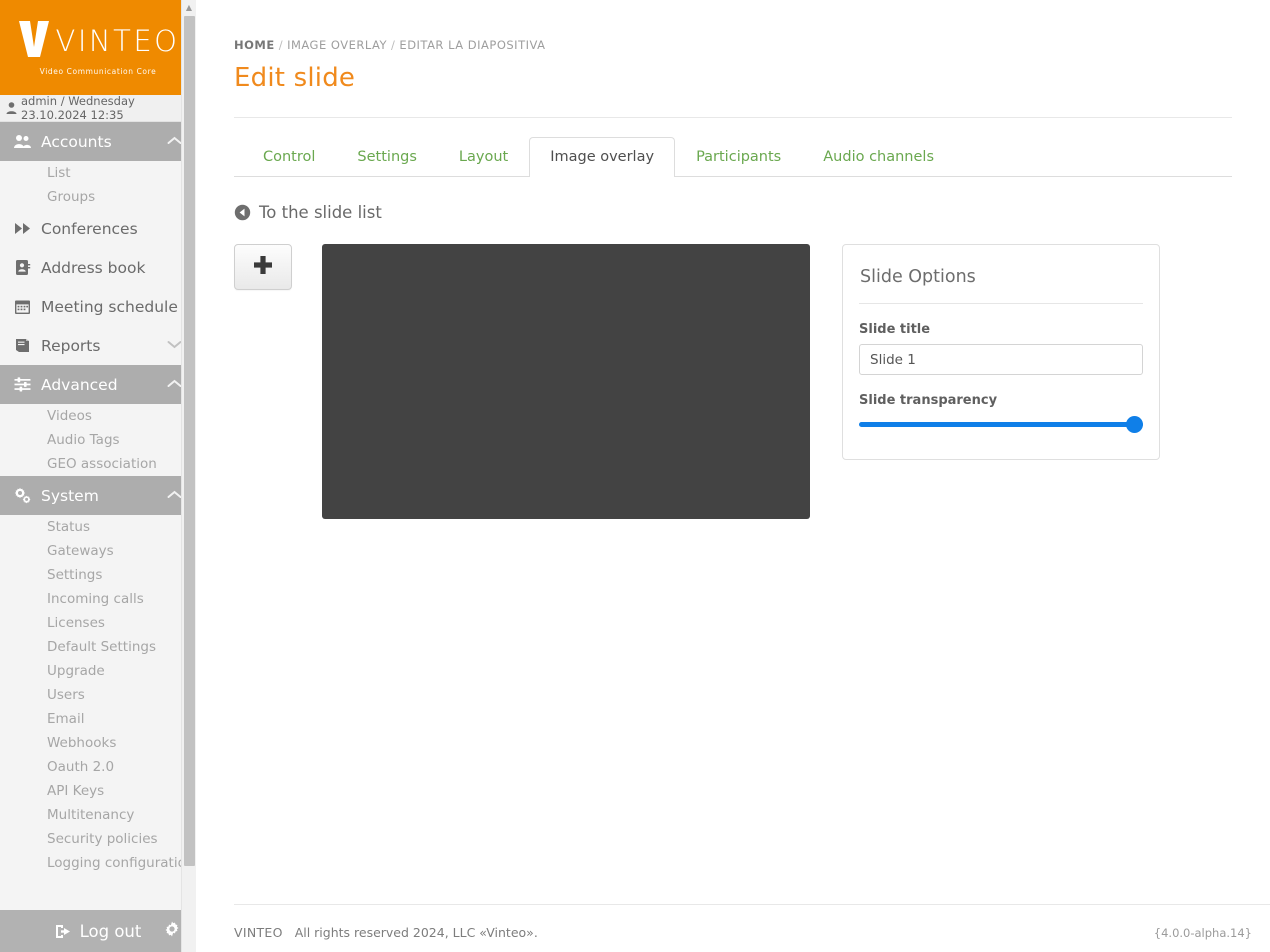 The image size is (1270, 952). Describe the element at coordinates (337, 45) in the screenshot. I see `breadcrumb-item: IMAGE OVERLAY` at that location.